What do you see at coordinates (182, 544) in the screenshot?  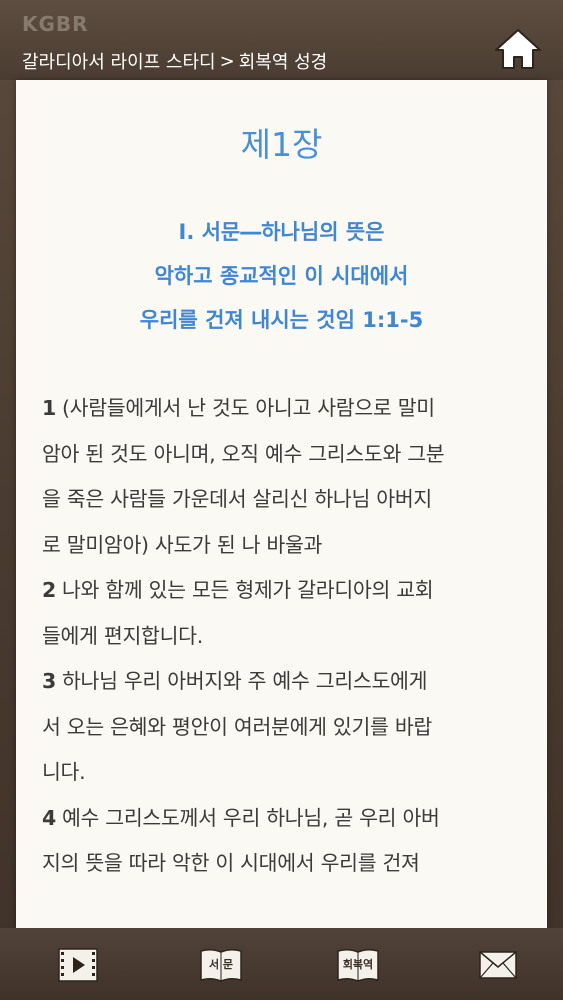 I see `verse-text: 로 말미암아) 사도가 된 나 바울과` at bounding box center [182, 544].